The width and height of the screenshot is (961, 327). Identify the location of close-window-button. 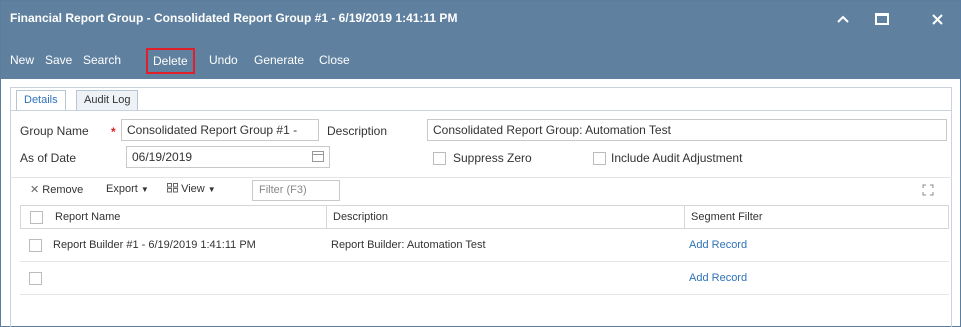
(937, 19).